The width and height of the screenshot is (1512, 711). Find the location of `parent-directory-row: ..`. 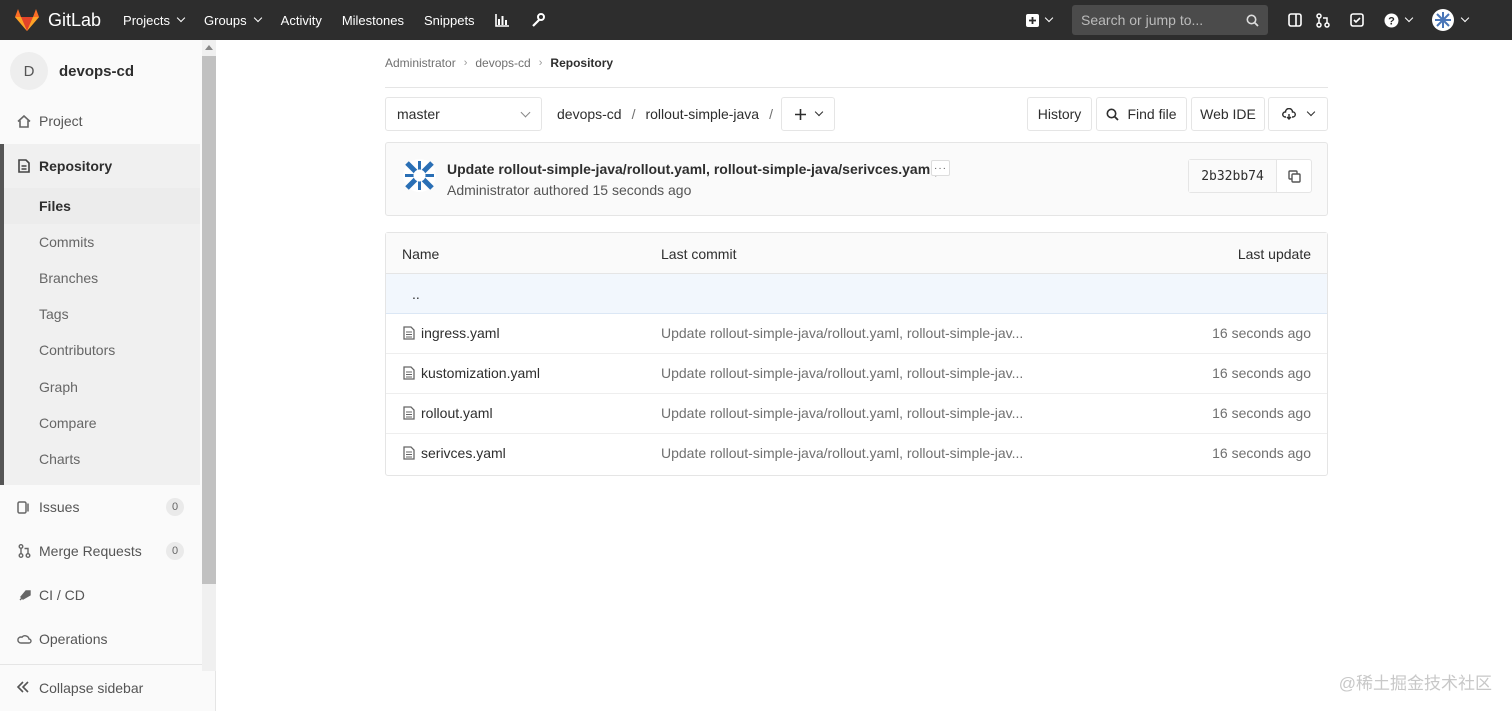

parent-directory-row: .. is located at coordinates (856, 294).